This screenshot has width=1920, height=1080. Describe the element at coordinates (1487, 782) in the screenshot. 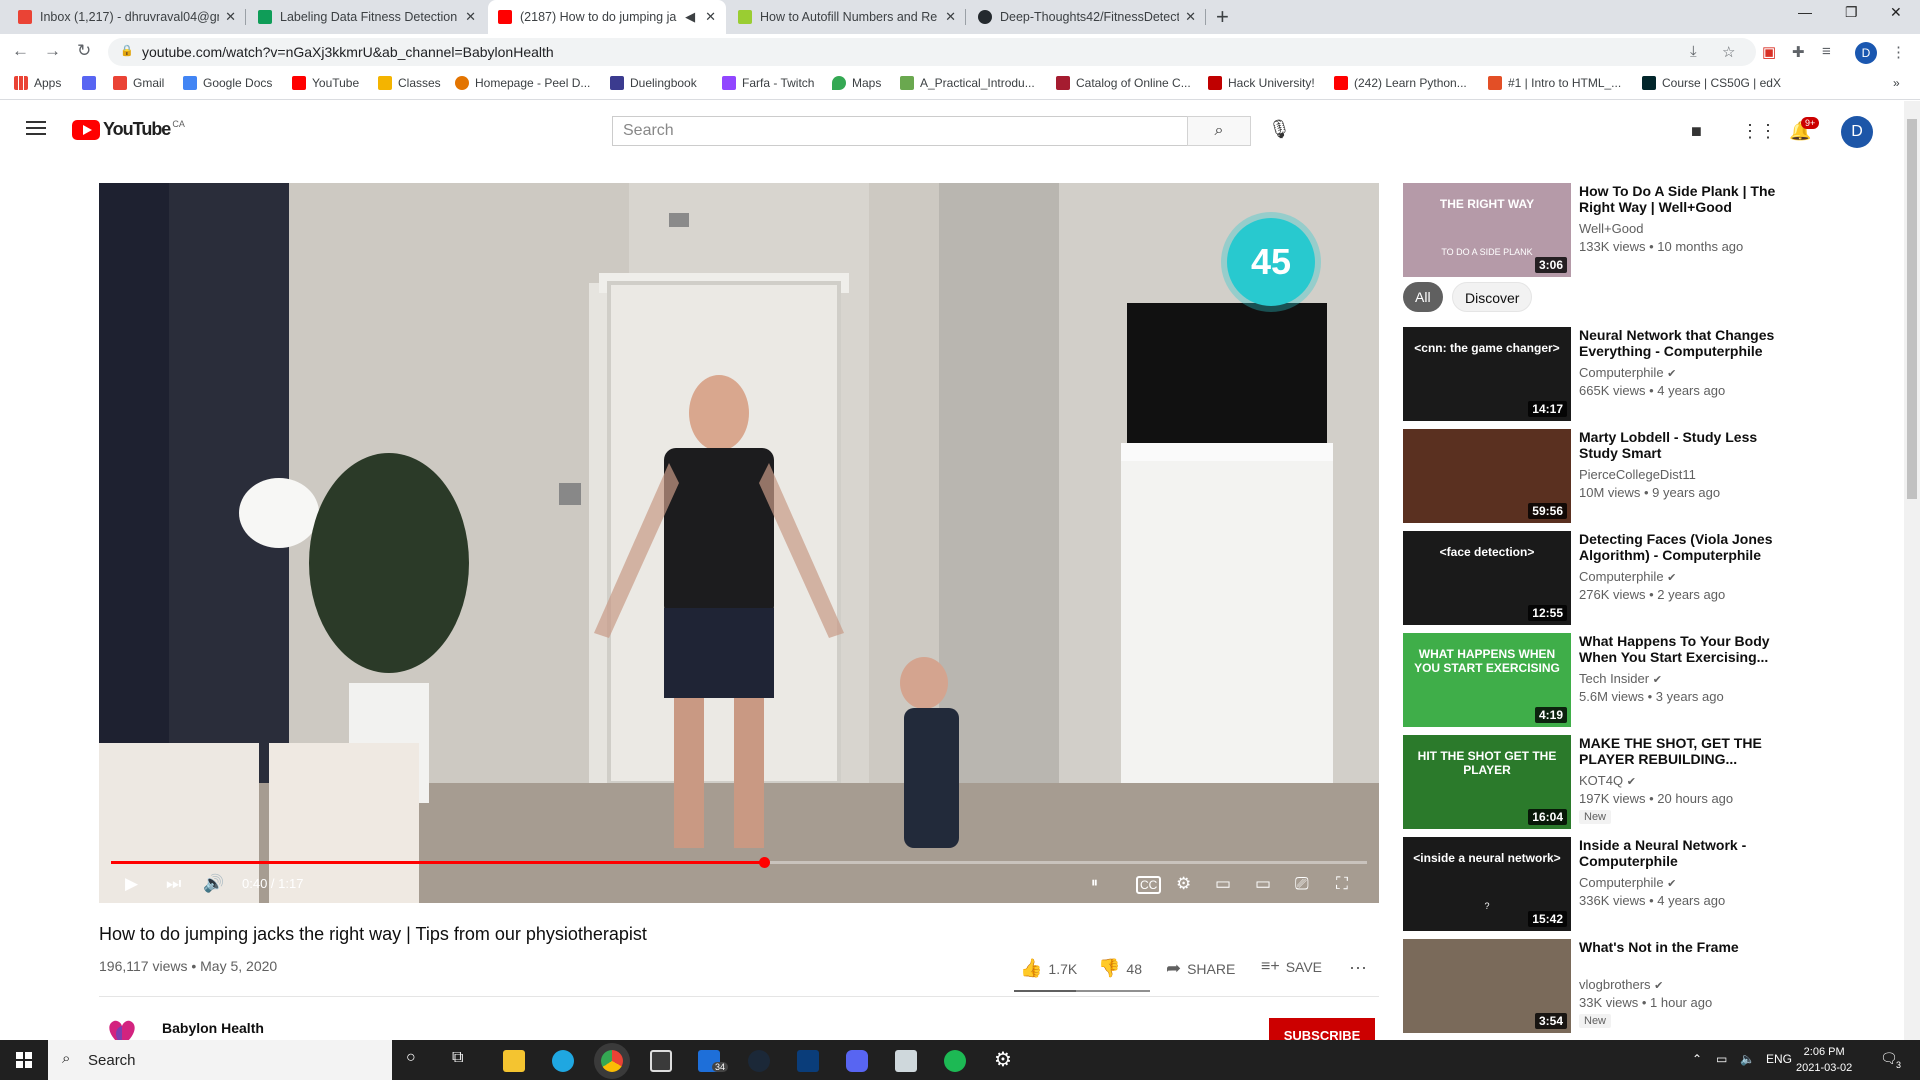

I see `video-thumbnail: HIT THE SHOT GET THE PLAYER 16:04` at that location.